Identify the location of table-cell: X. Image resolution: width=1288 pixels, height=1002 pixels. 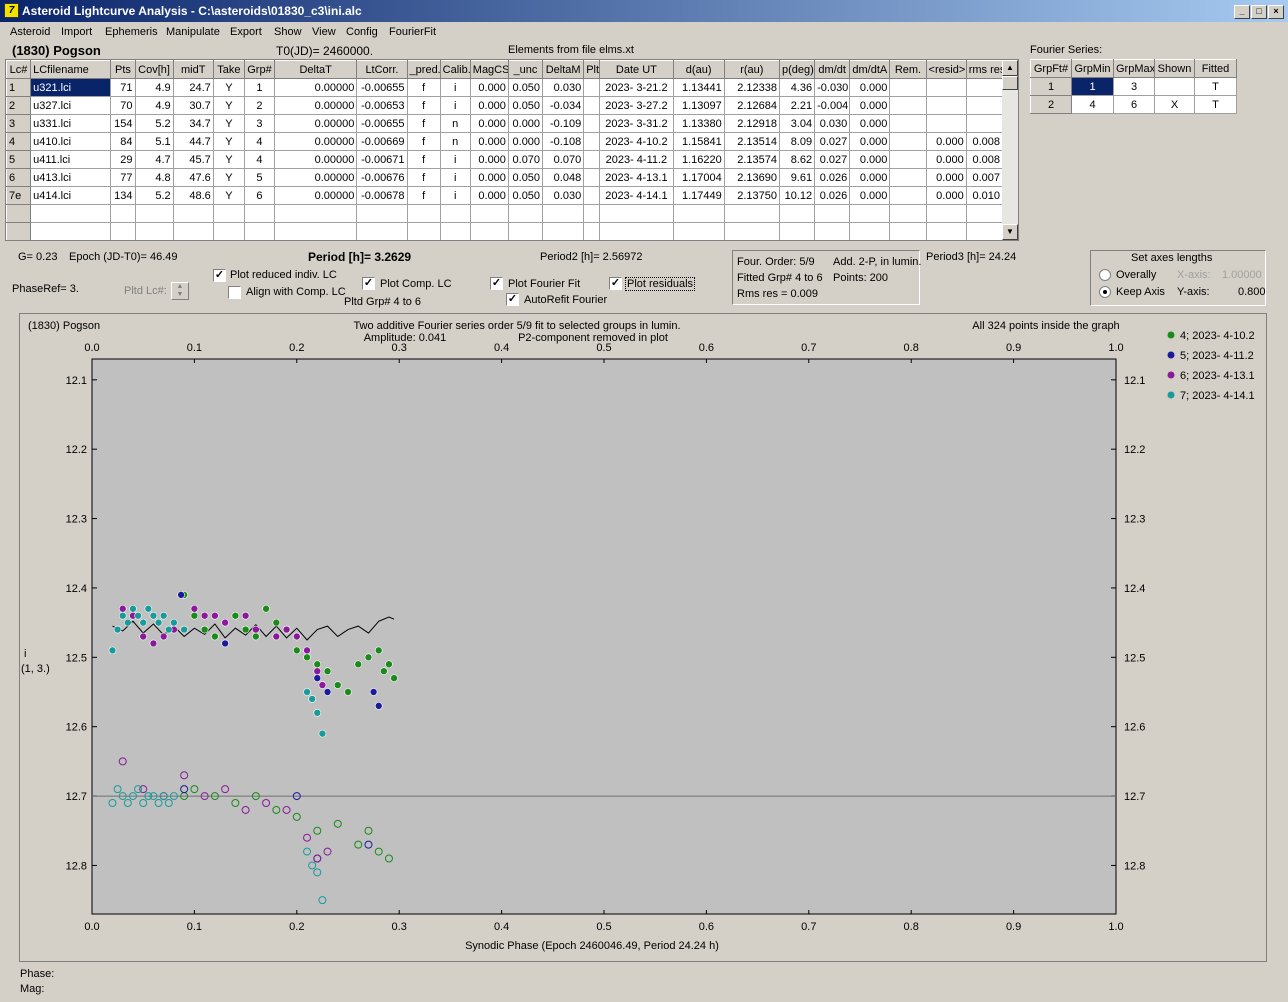
(1174, 104).